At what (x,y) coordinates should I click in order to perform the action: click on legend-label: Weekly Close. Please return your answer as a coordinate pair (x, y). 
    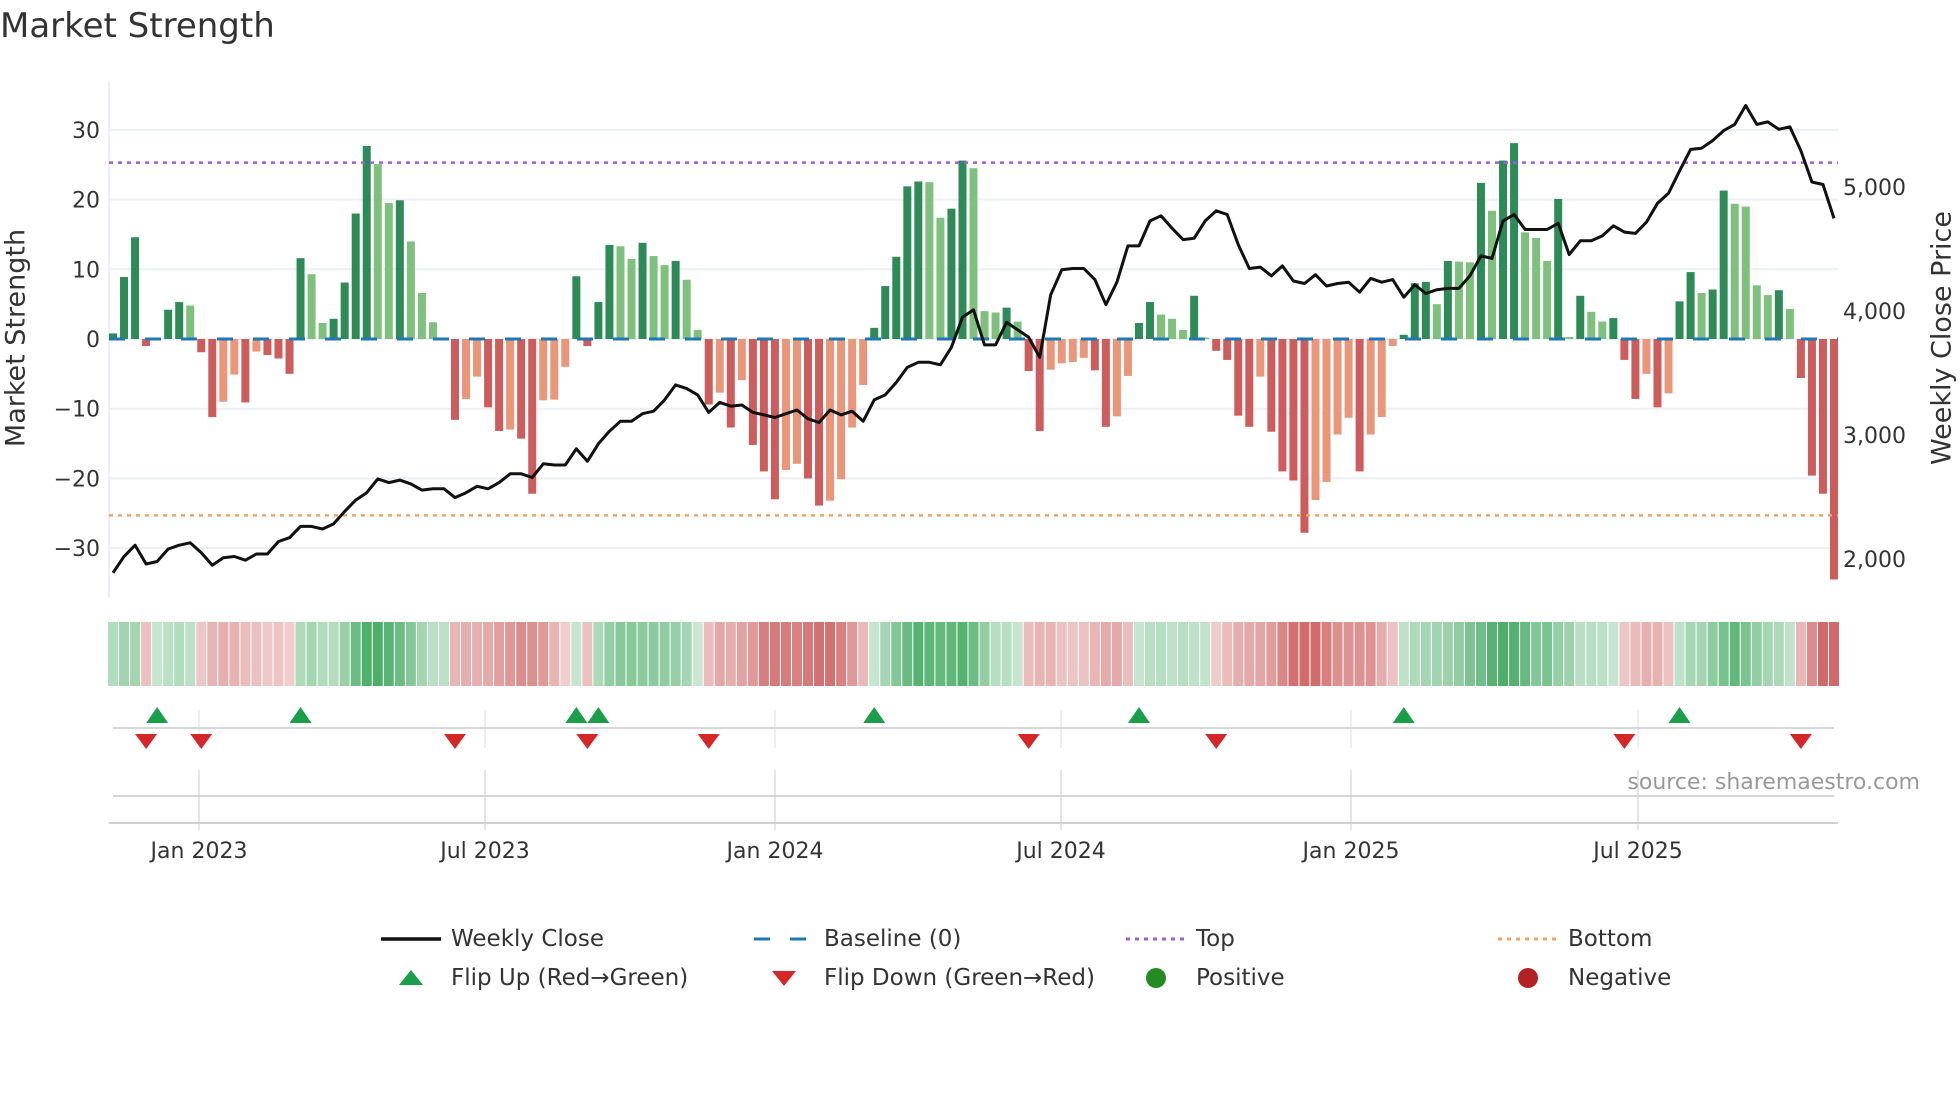
    Looking at the image, I should click on (527, 939).